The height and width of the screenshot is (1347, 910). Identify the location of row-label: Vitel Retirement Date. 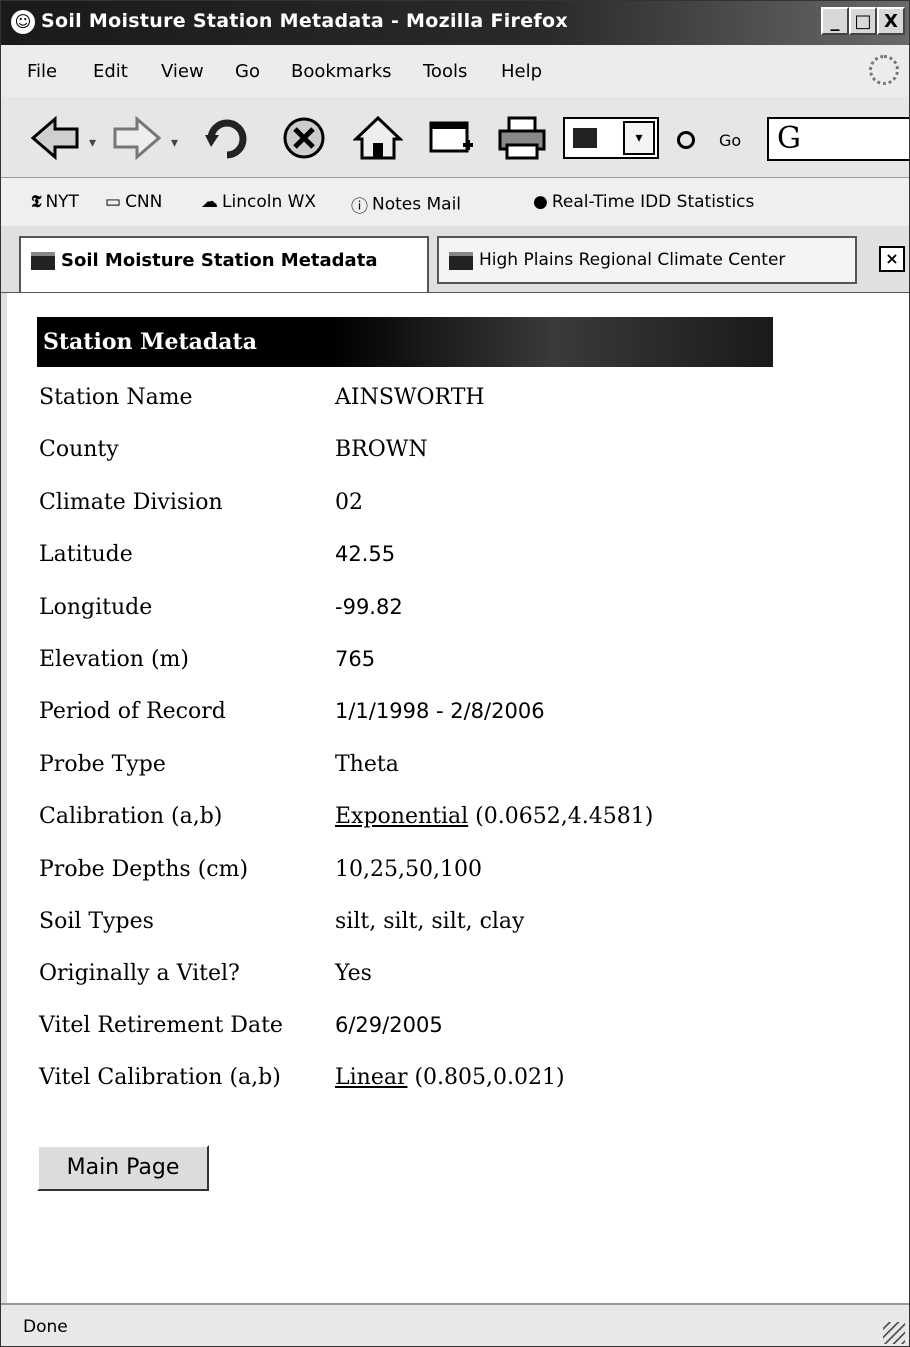
(161, 1025).